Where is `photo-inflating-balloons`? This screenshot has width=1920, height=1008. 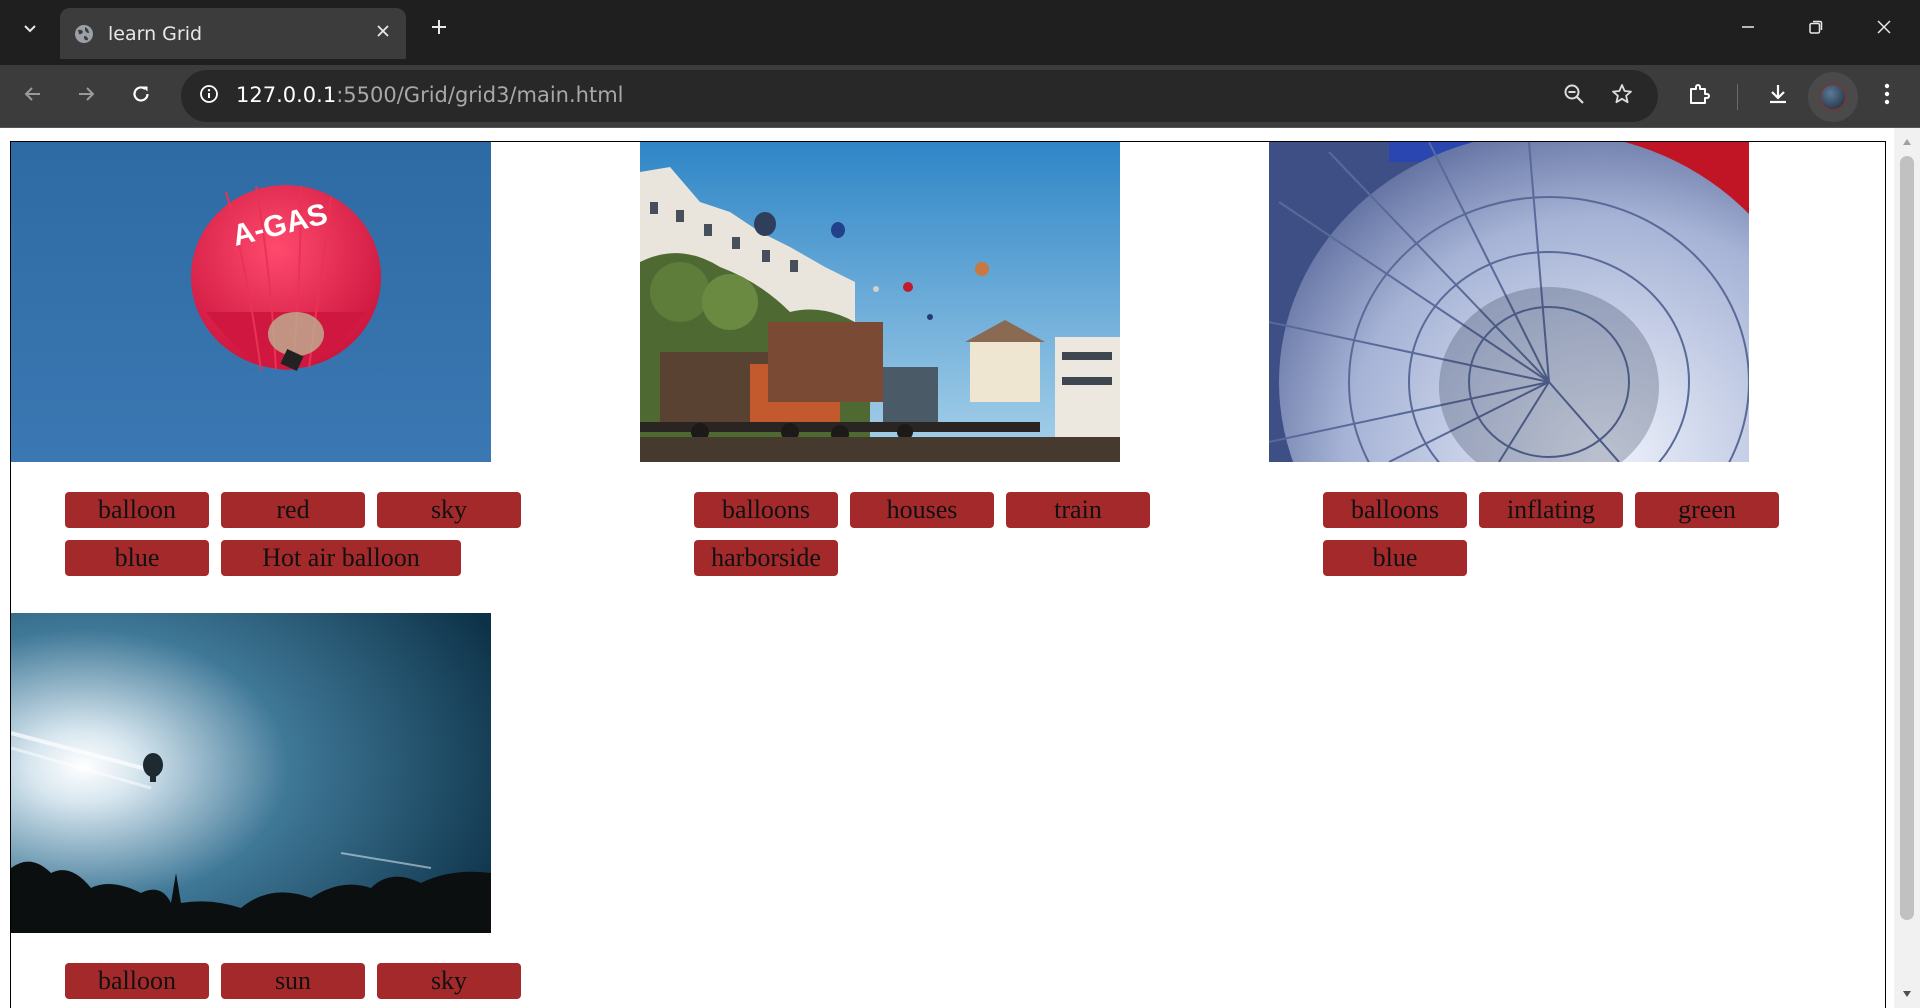 photo-inflating-balloons is located at coordinates (1509, 302).